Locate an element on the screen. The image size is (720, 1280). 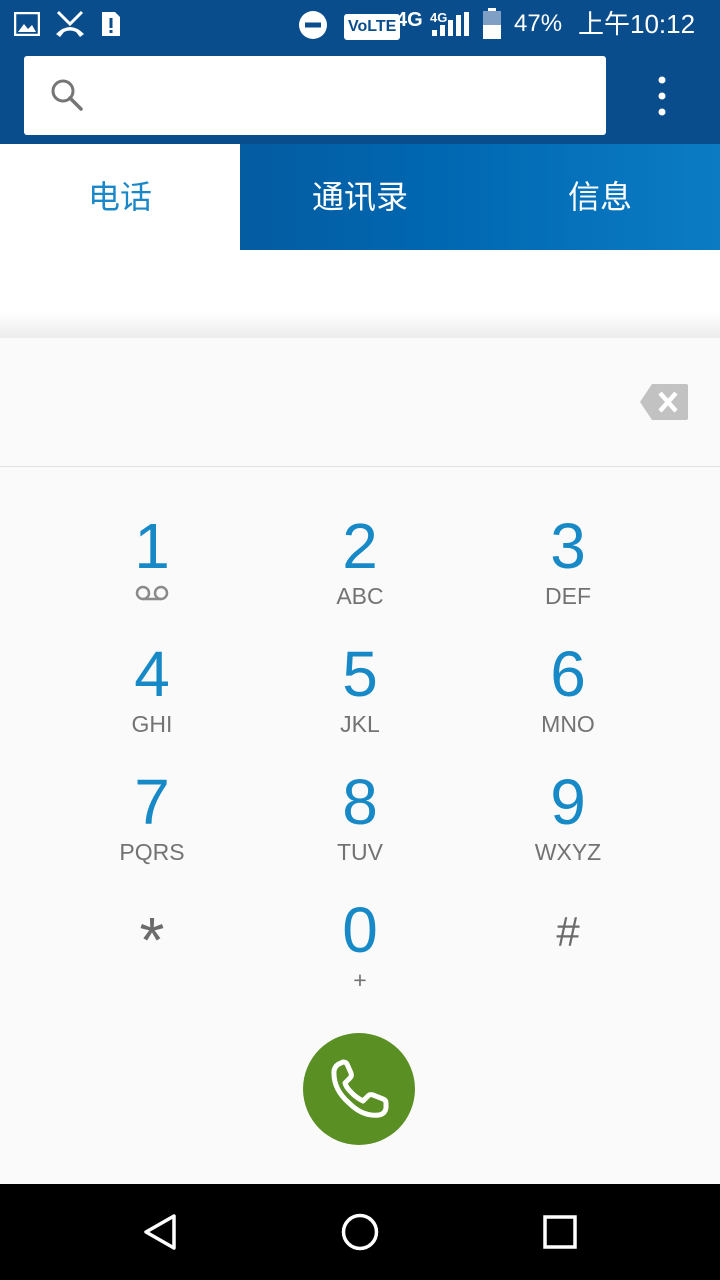
key-digit: 5 is located at coordinates (360, 674).